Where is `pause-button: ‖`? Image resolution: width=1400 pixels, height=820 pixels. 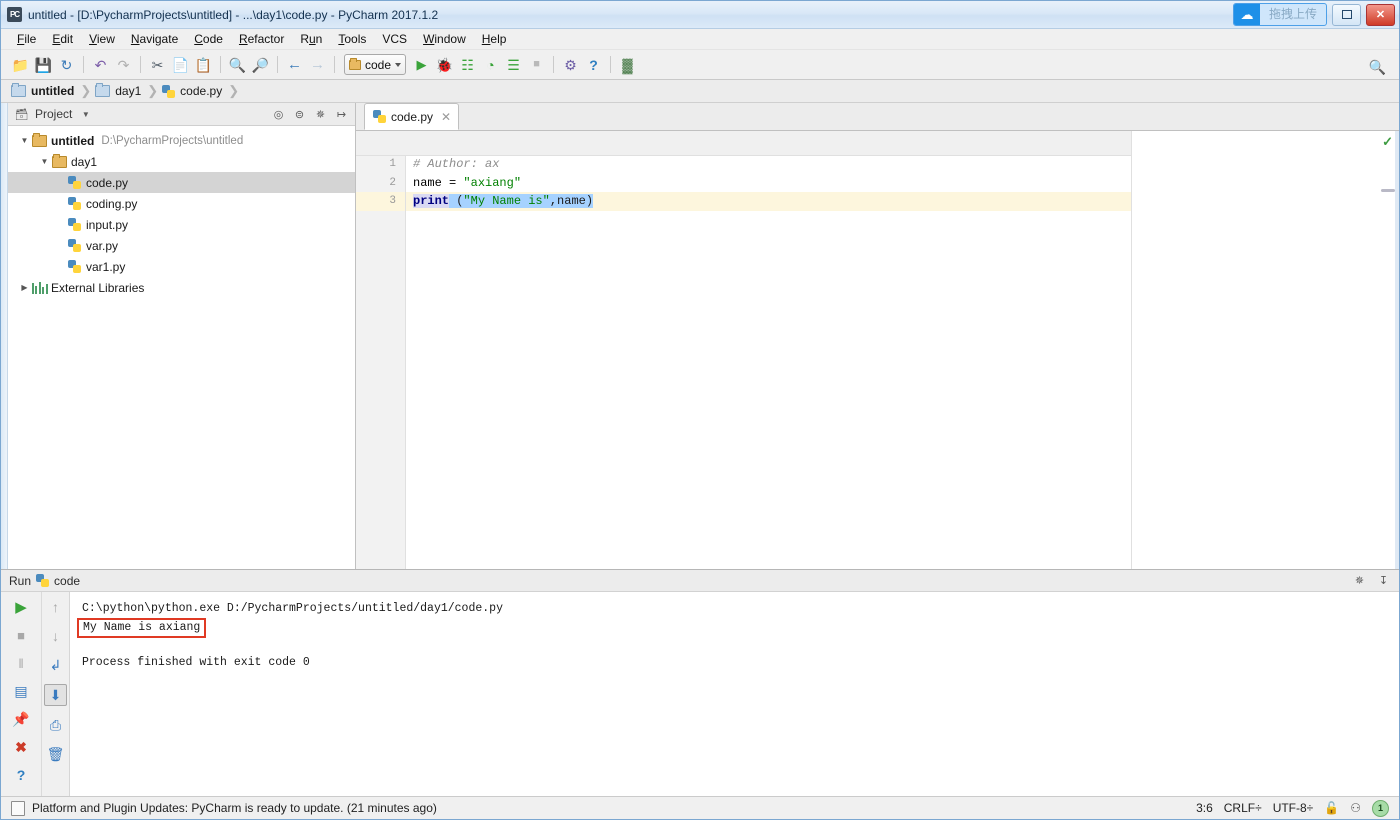 pause-button: ‖ is located at coordinates (21, 663).